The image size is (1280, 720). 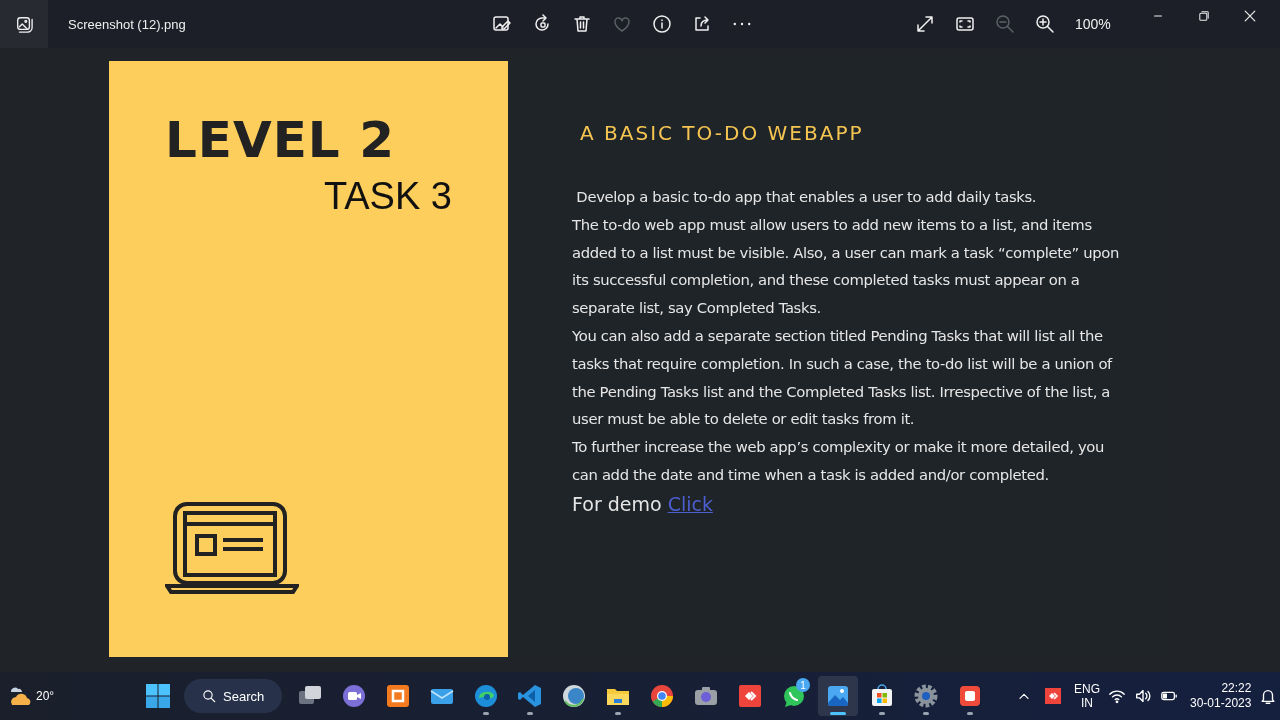 I want to click on clock-time: 22:22, so click(x=1236, y=688).